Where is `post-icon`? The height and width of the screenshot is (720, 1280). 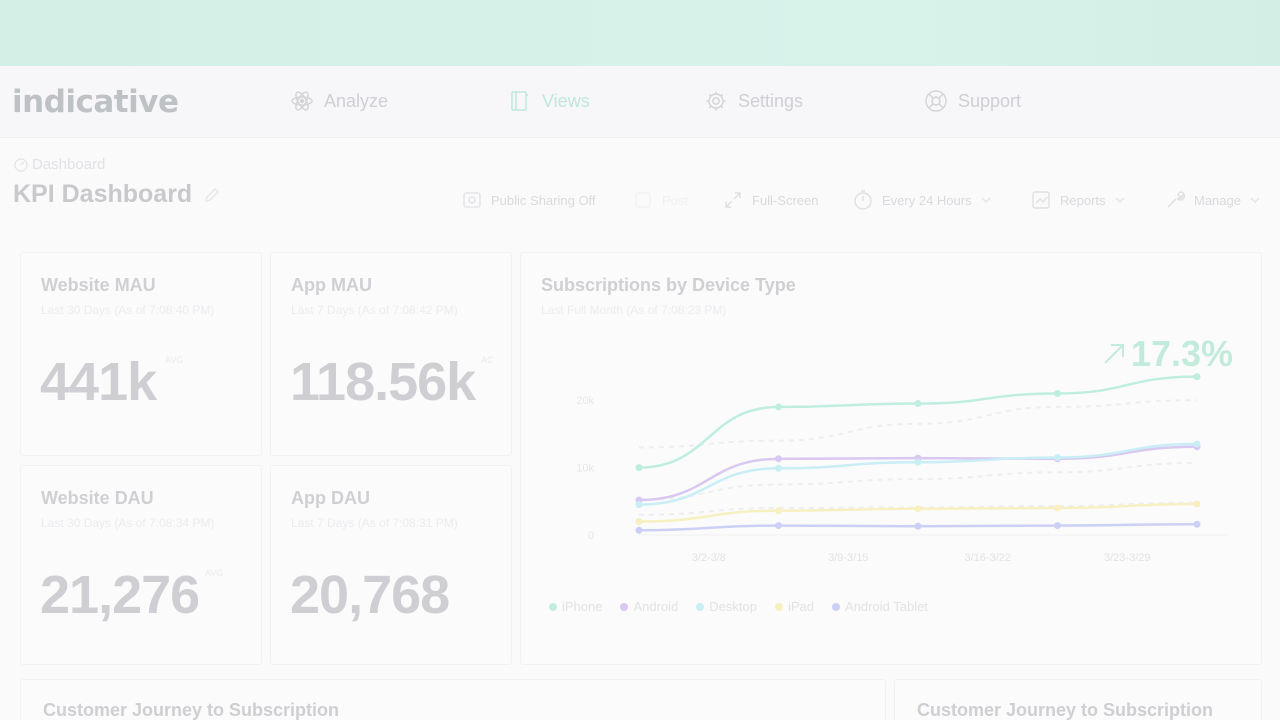
post-icon is located at coordinates (643, 200).